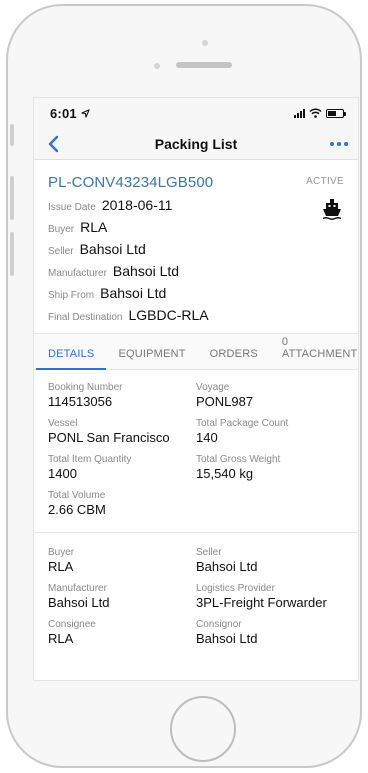  Describe the element at coordinates (72, 624) in the screenshot. I see `party-label: Consignee` at that location.